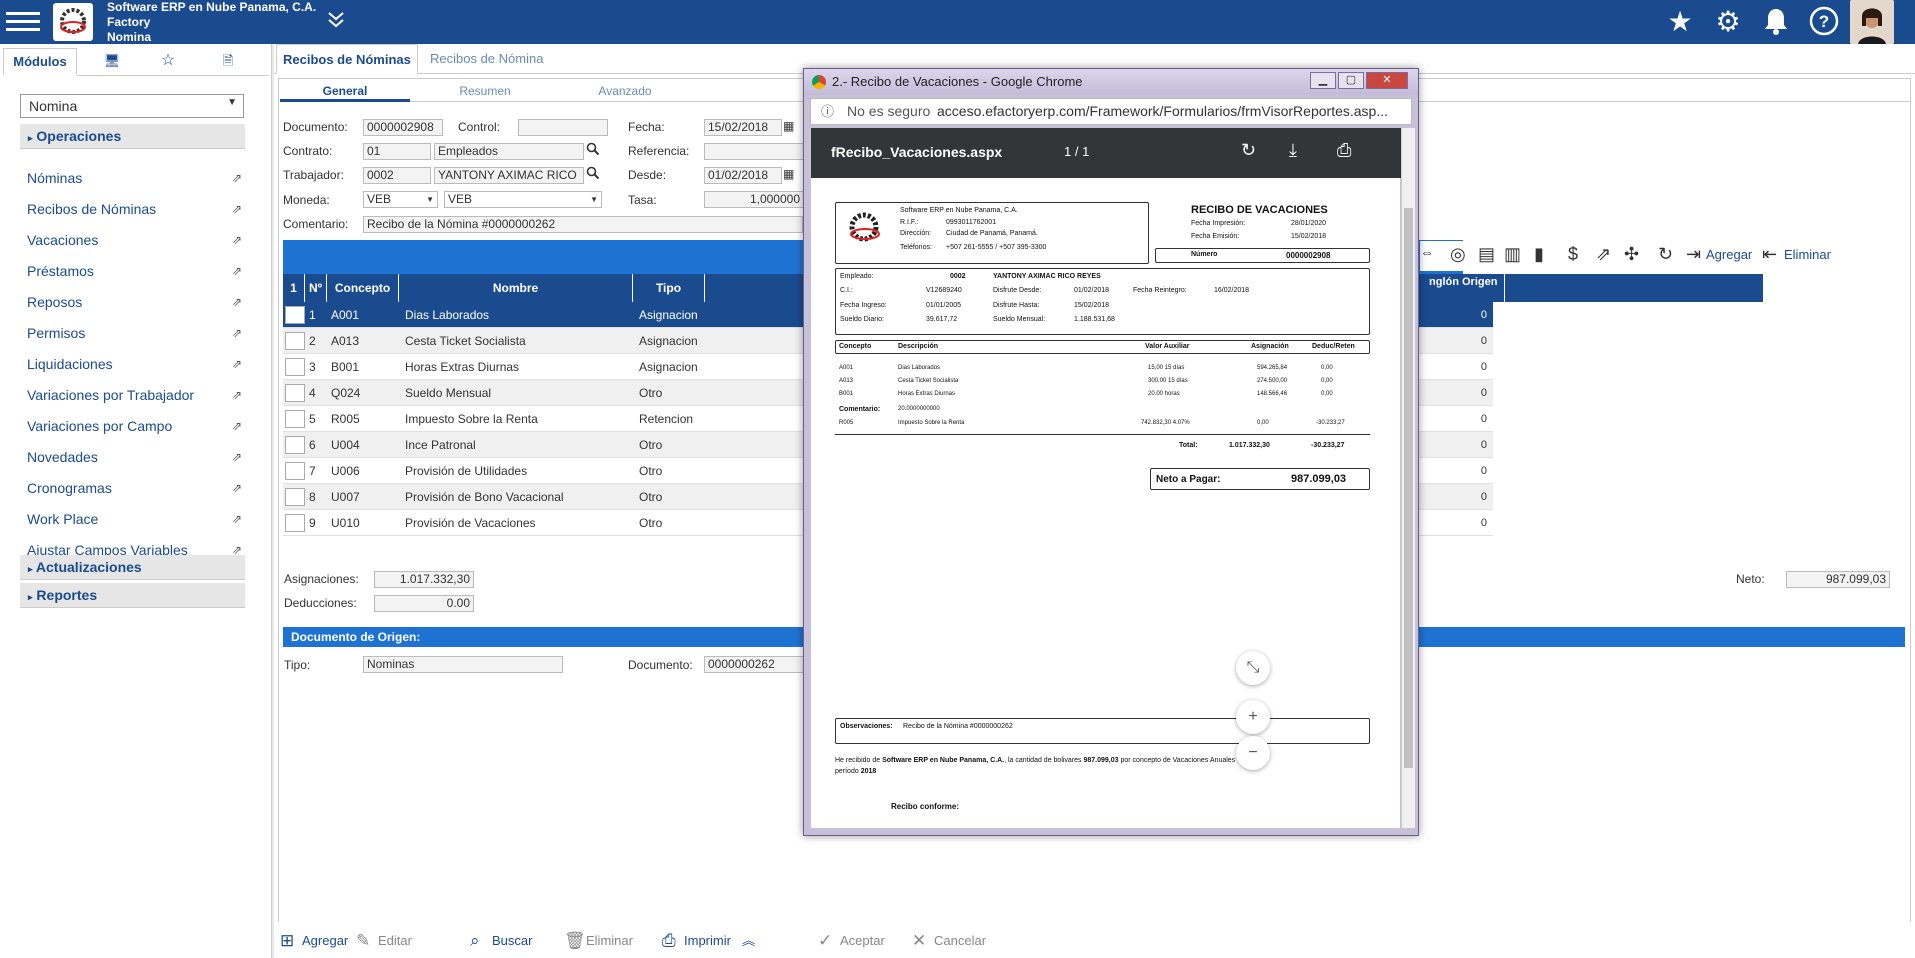 Image resolution: width=1915 pixels, height=958 pixels. I want to click on bell-icon, so click(1776, 22).